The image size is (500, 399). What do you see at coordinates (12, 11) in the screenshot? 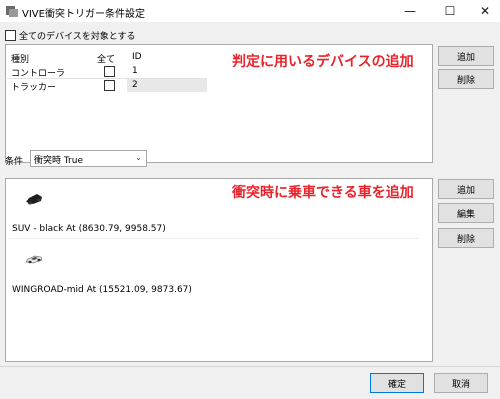
I see `app-icon` at bounding box center [12, 11].